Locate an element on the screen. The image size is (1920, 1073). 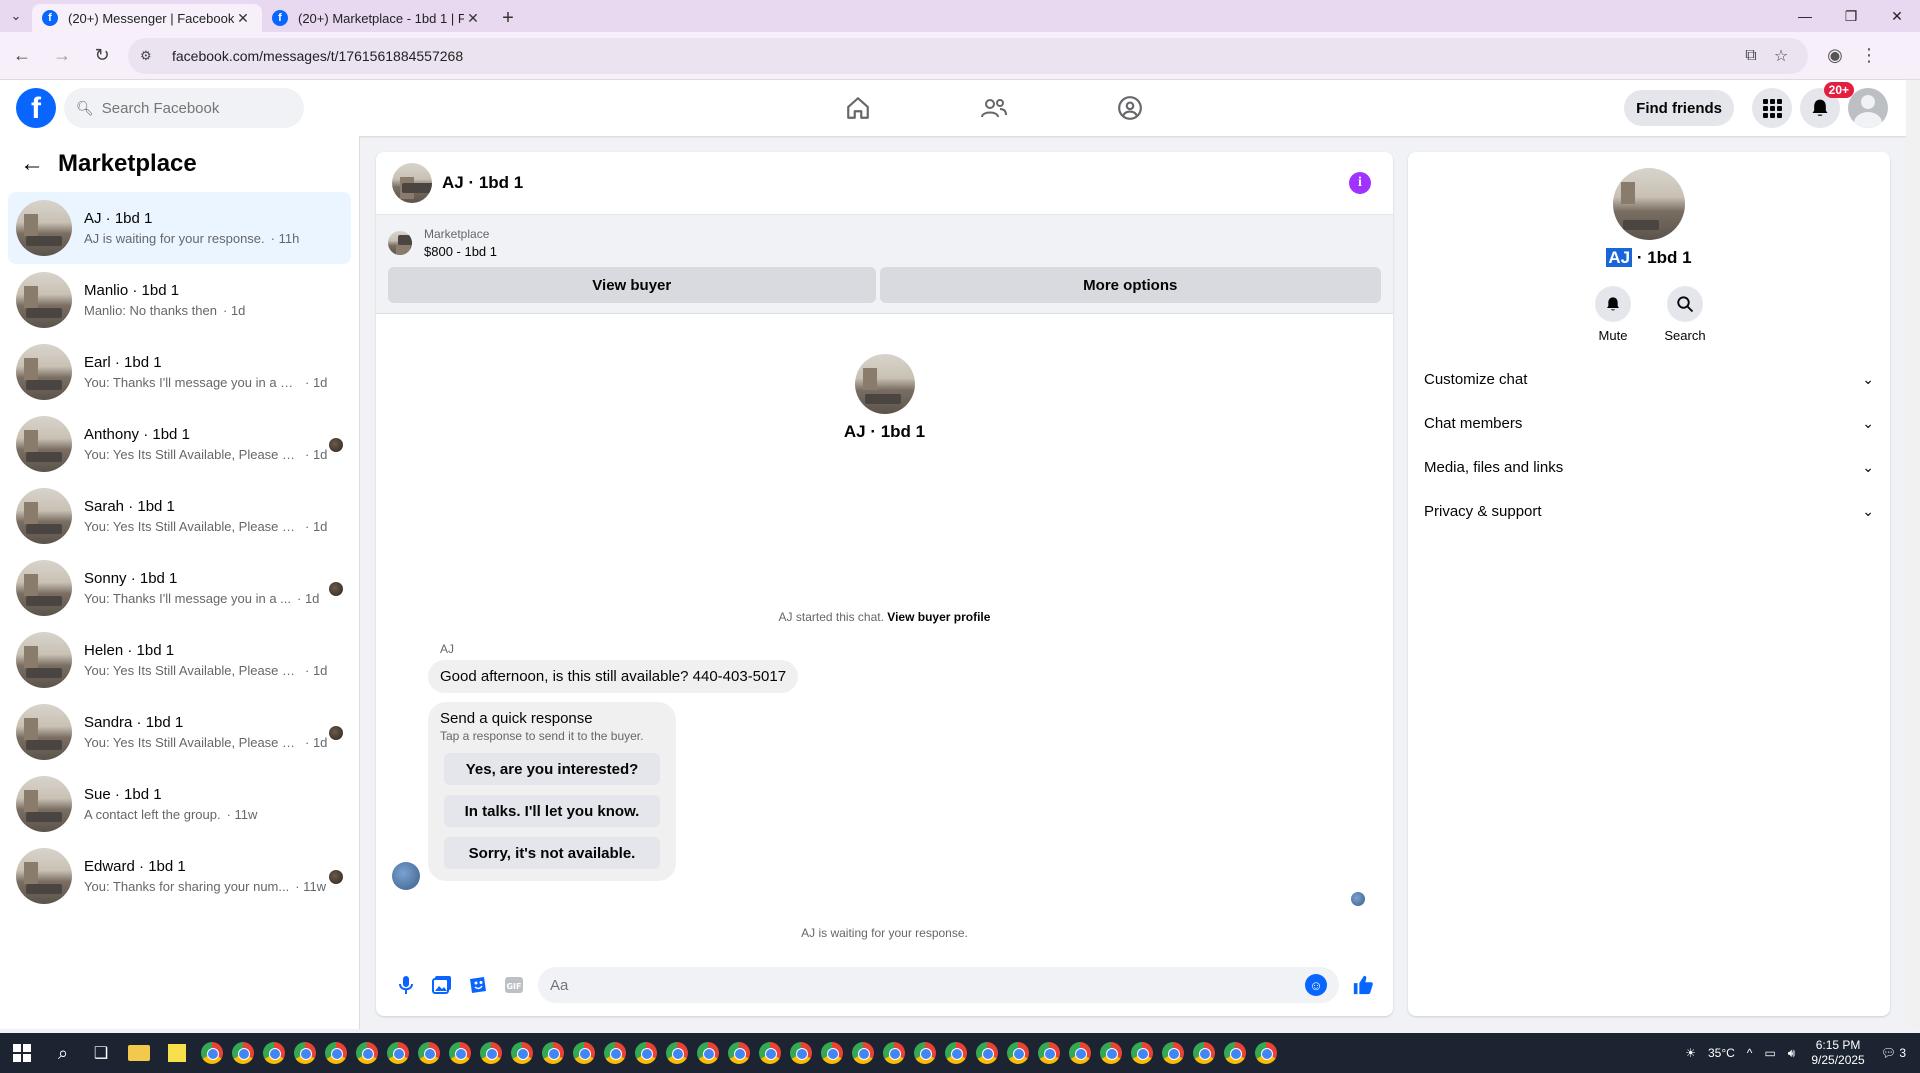
menu-grid-icon is located at coordinates (1772, 108).